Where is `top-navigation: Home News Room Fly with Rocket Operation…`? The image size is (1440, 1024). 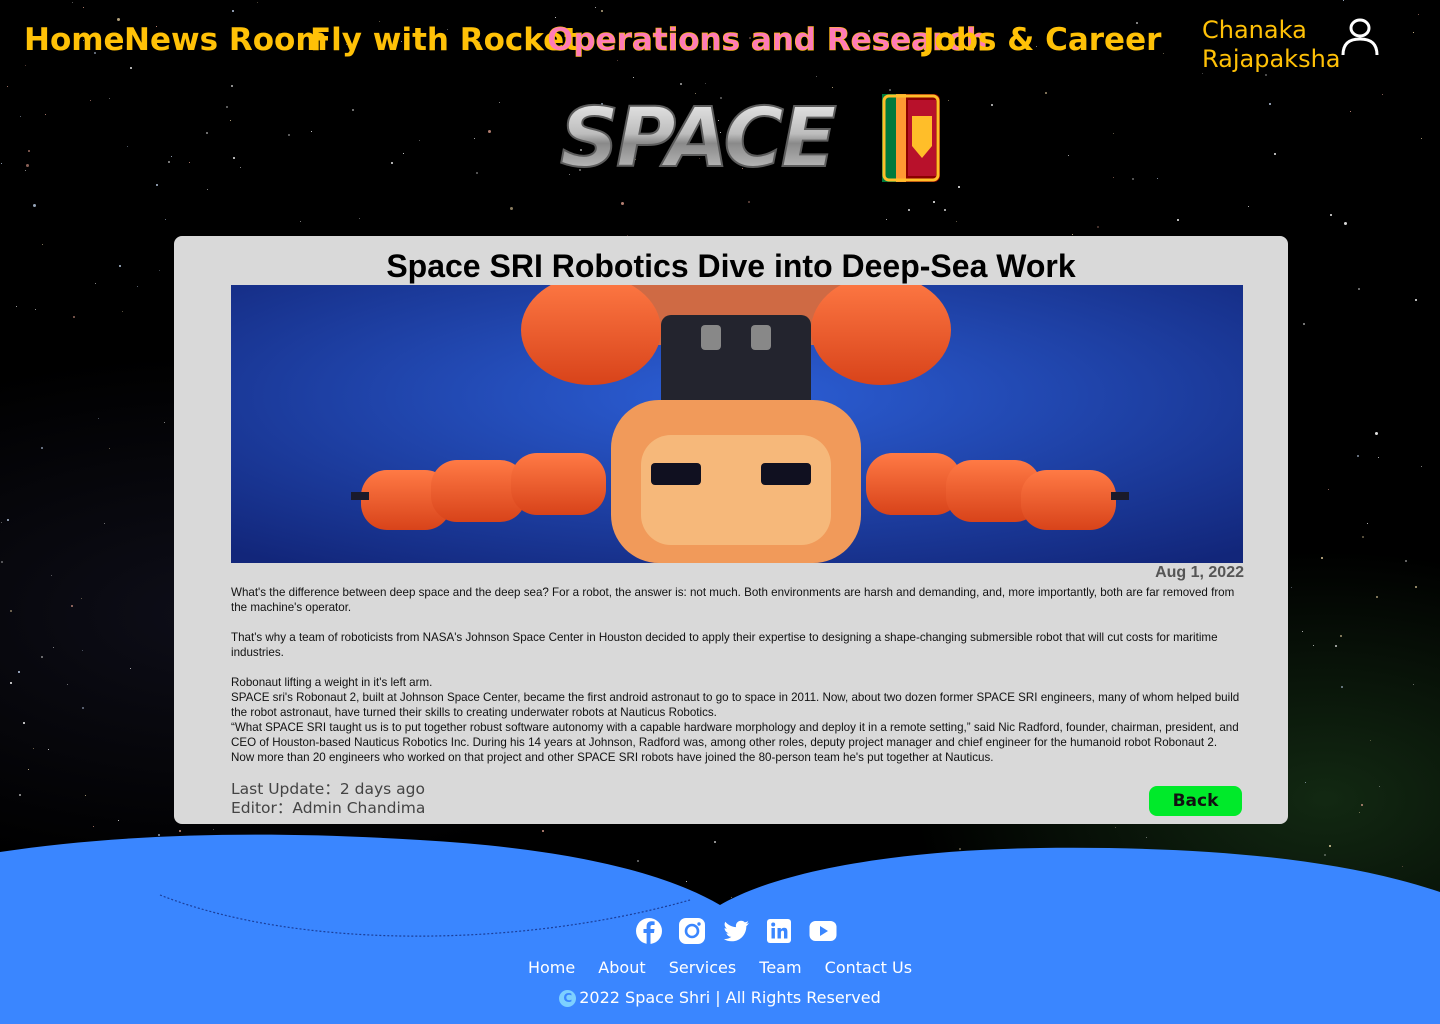 top-navigation: Home News Room Fly with Rocket Operation… is located at coordinates (720, 42).